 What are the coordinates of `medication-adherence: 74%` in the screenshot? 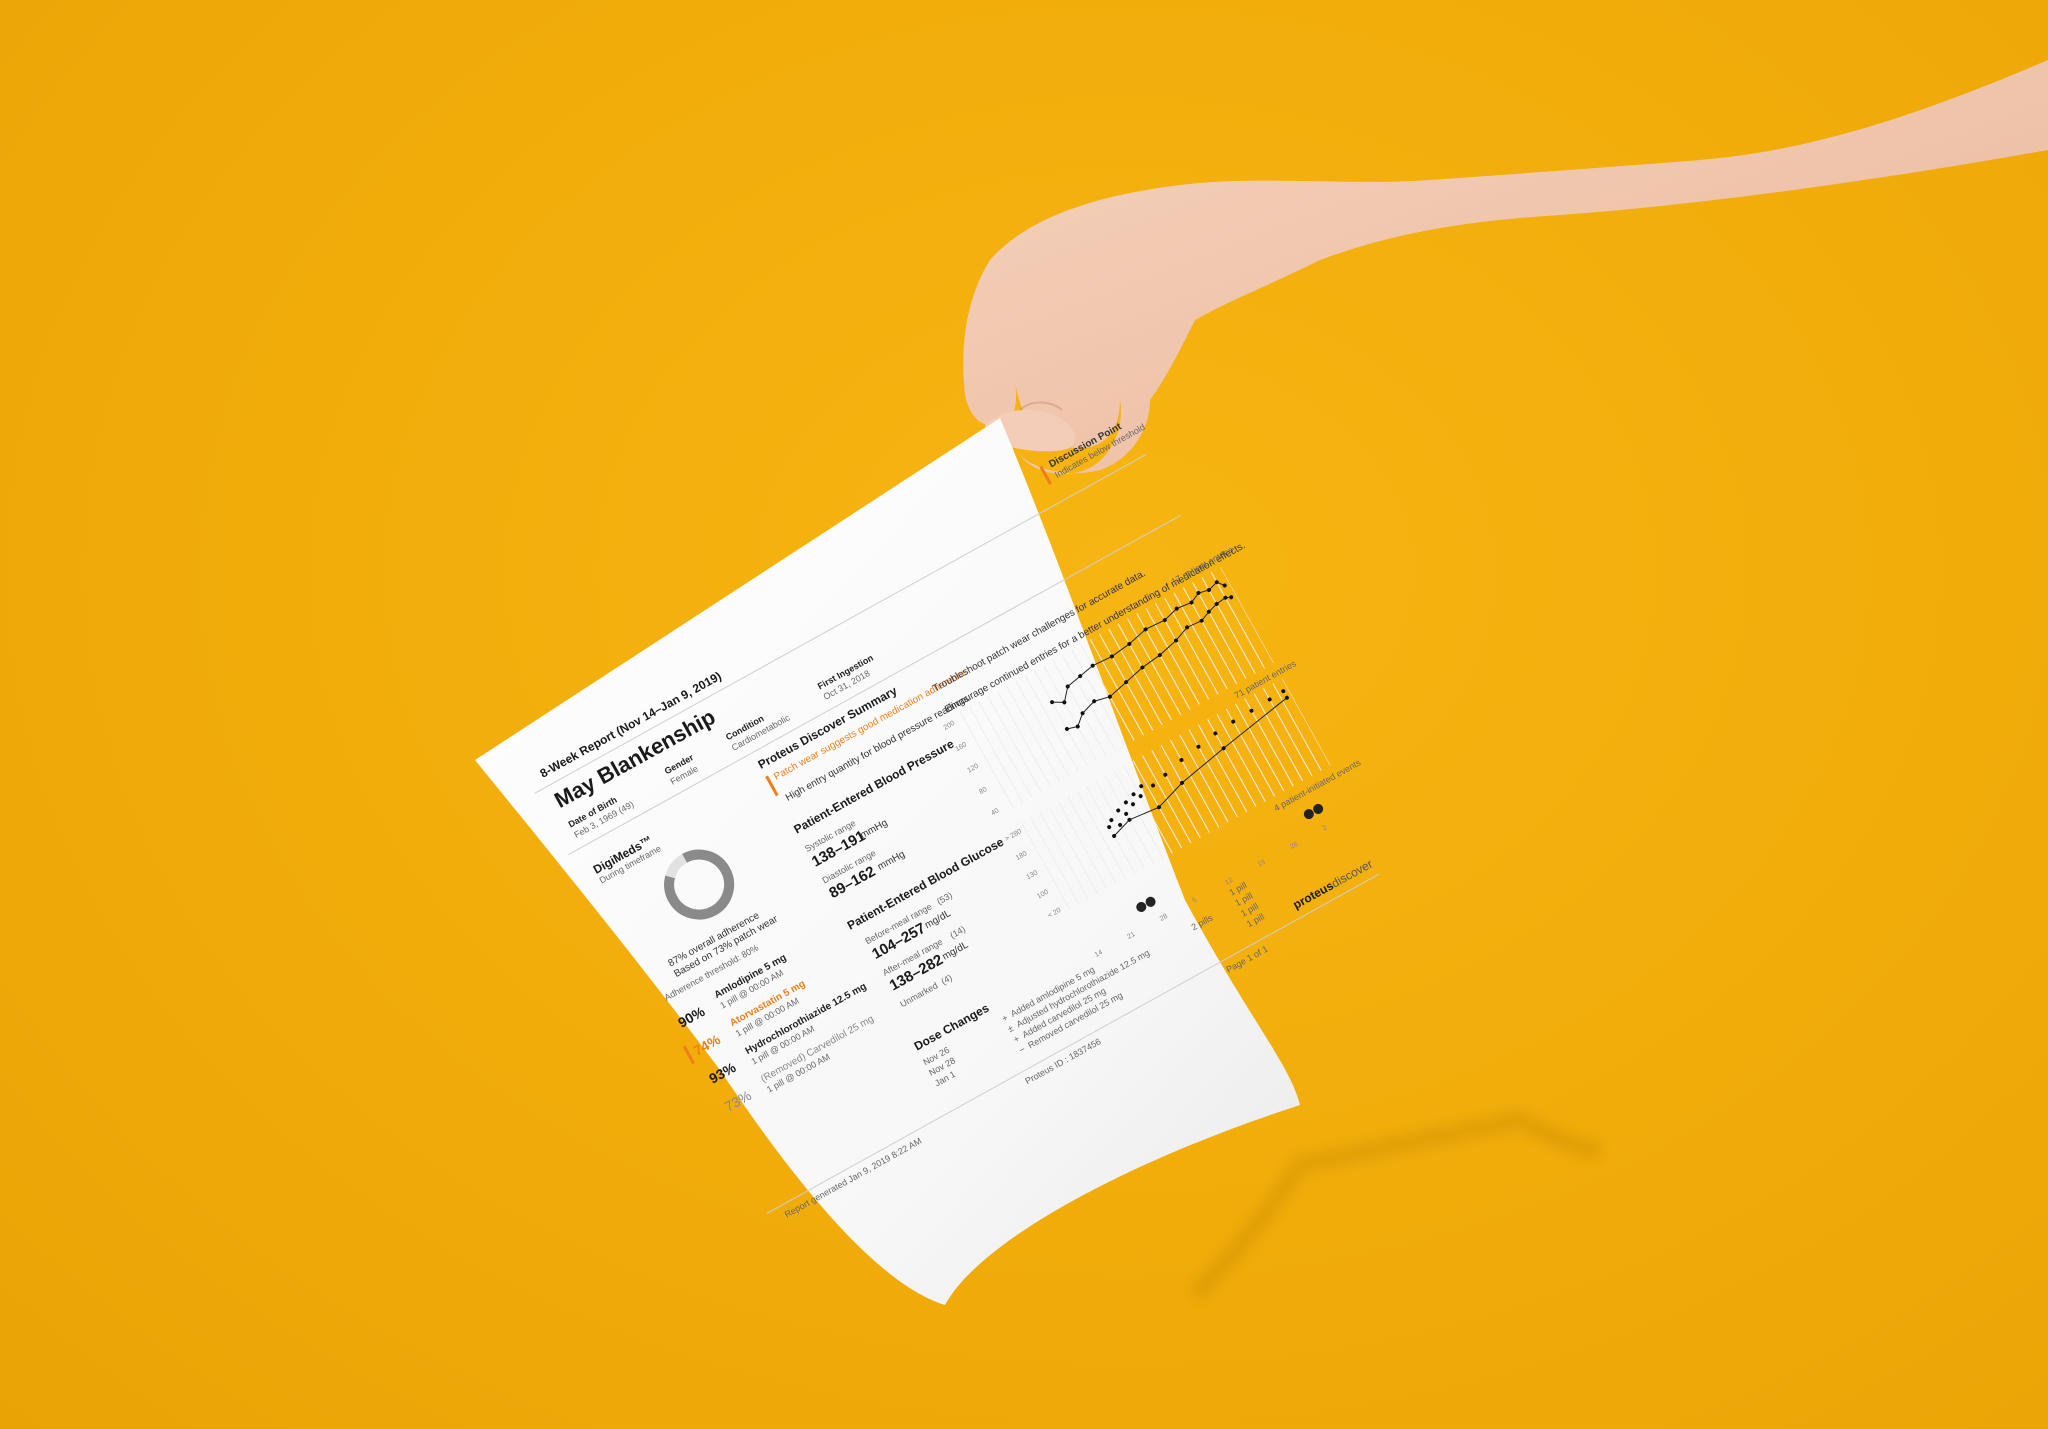 It's located at (706, 1045).